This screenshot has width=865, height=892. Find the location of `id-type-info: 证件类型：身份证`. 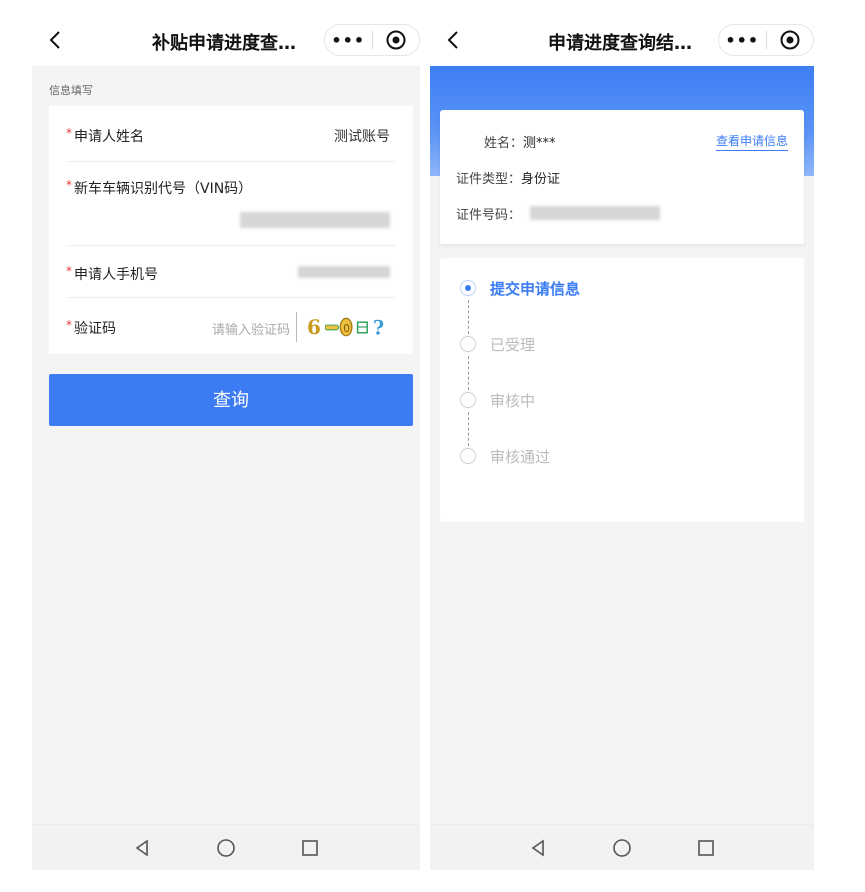

id-type-info: 证件类型：身份证 is located at coordinates (508, 177).